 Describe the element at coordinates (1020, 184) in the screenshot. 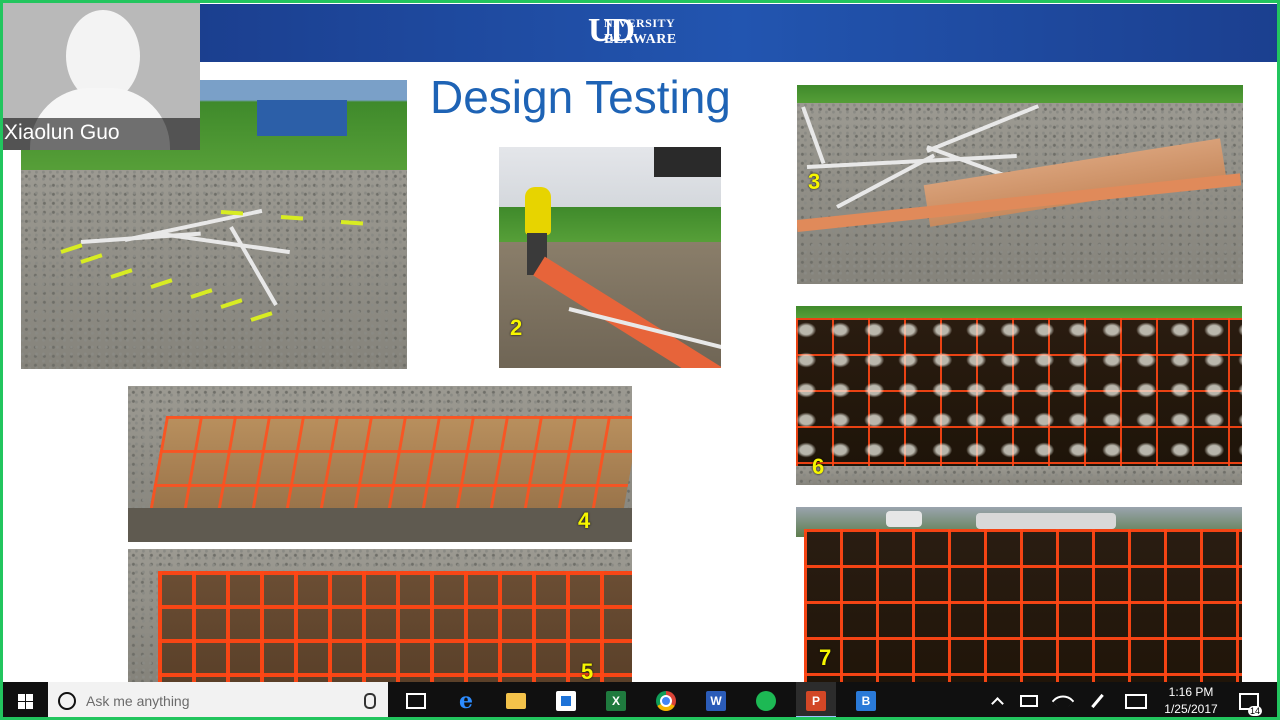

I see `photo-pipe-board: 3` at that location.